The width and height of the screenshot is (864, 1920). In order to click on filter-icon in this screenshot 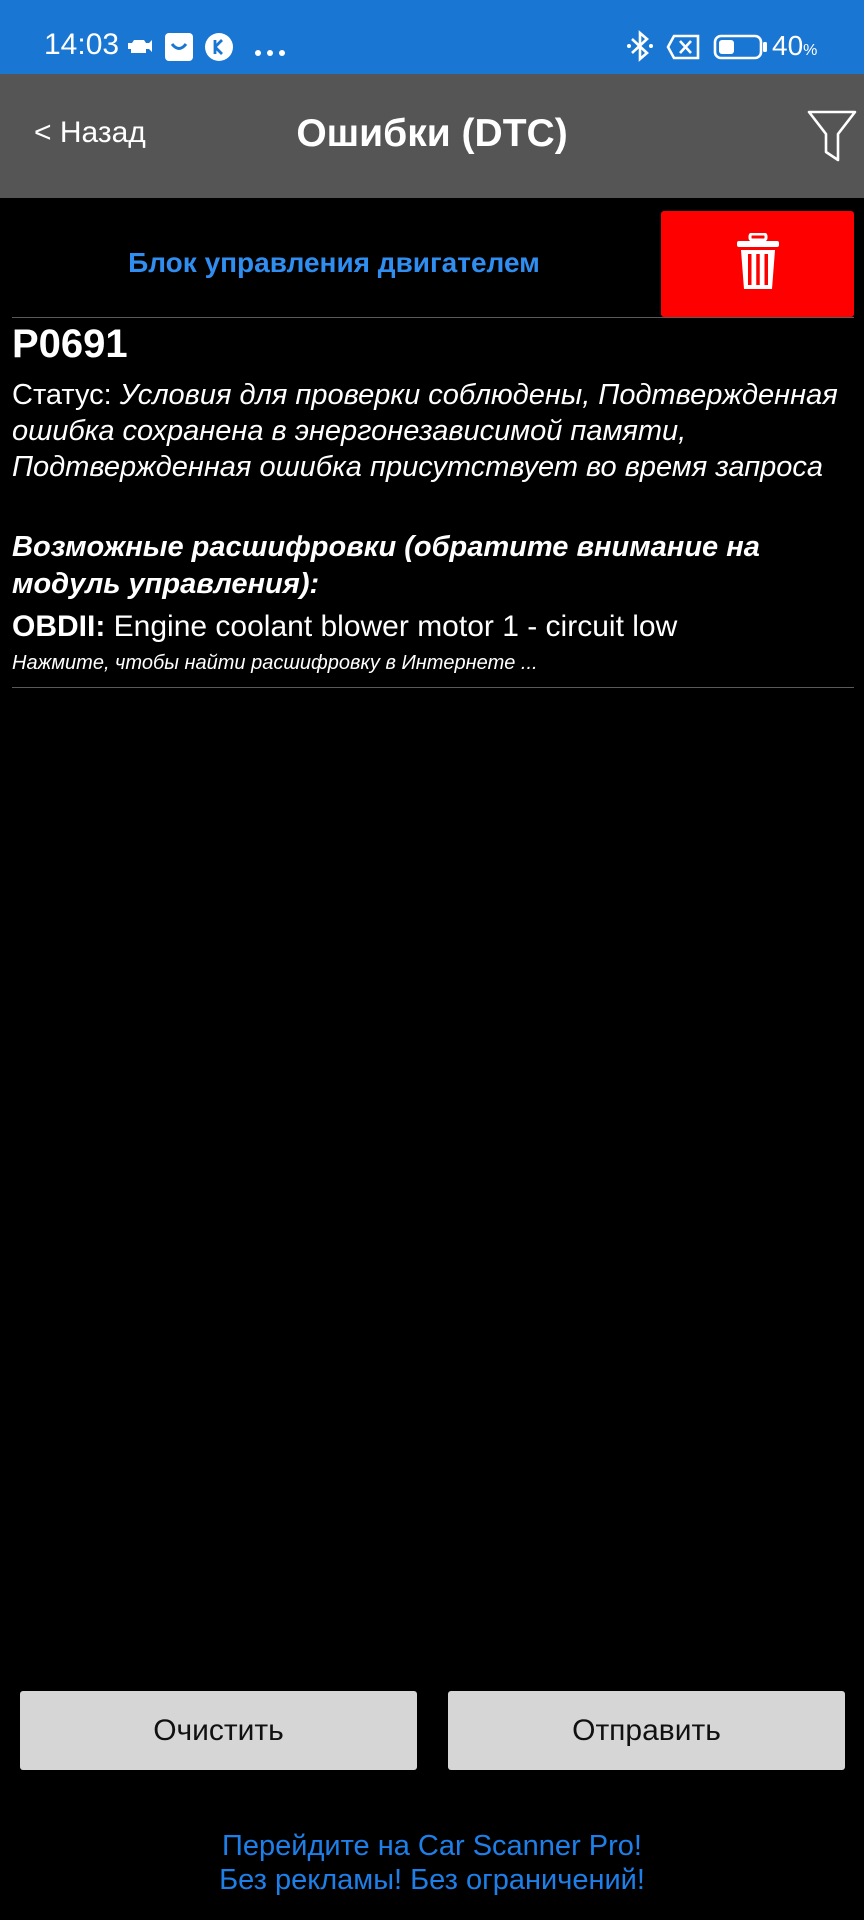, I will do `click(832, 136)`.